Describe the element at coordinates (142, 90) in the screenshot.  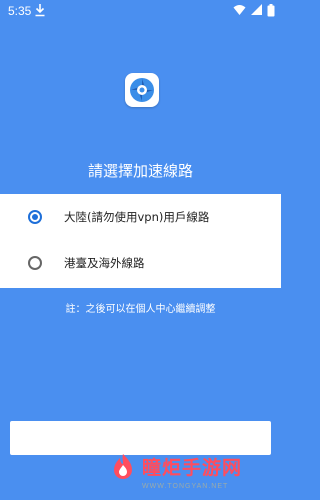
I see `app-logo-icon` at that location.